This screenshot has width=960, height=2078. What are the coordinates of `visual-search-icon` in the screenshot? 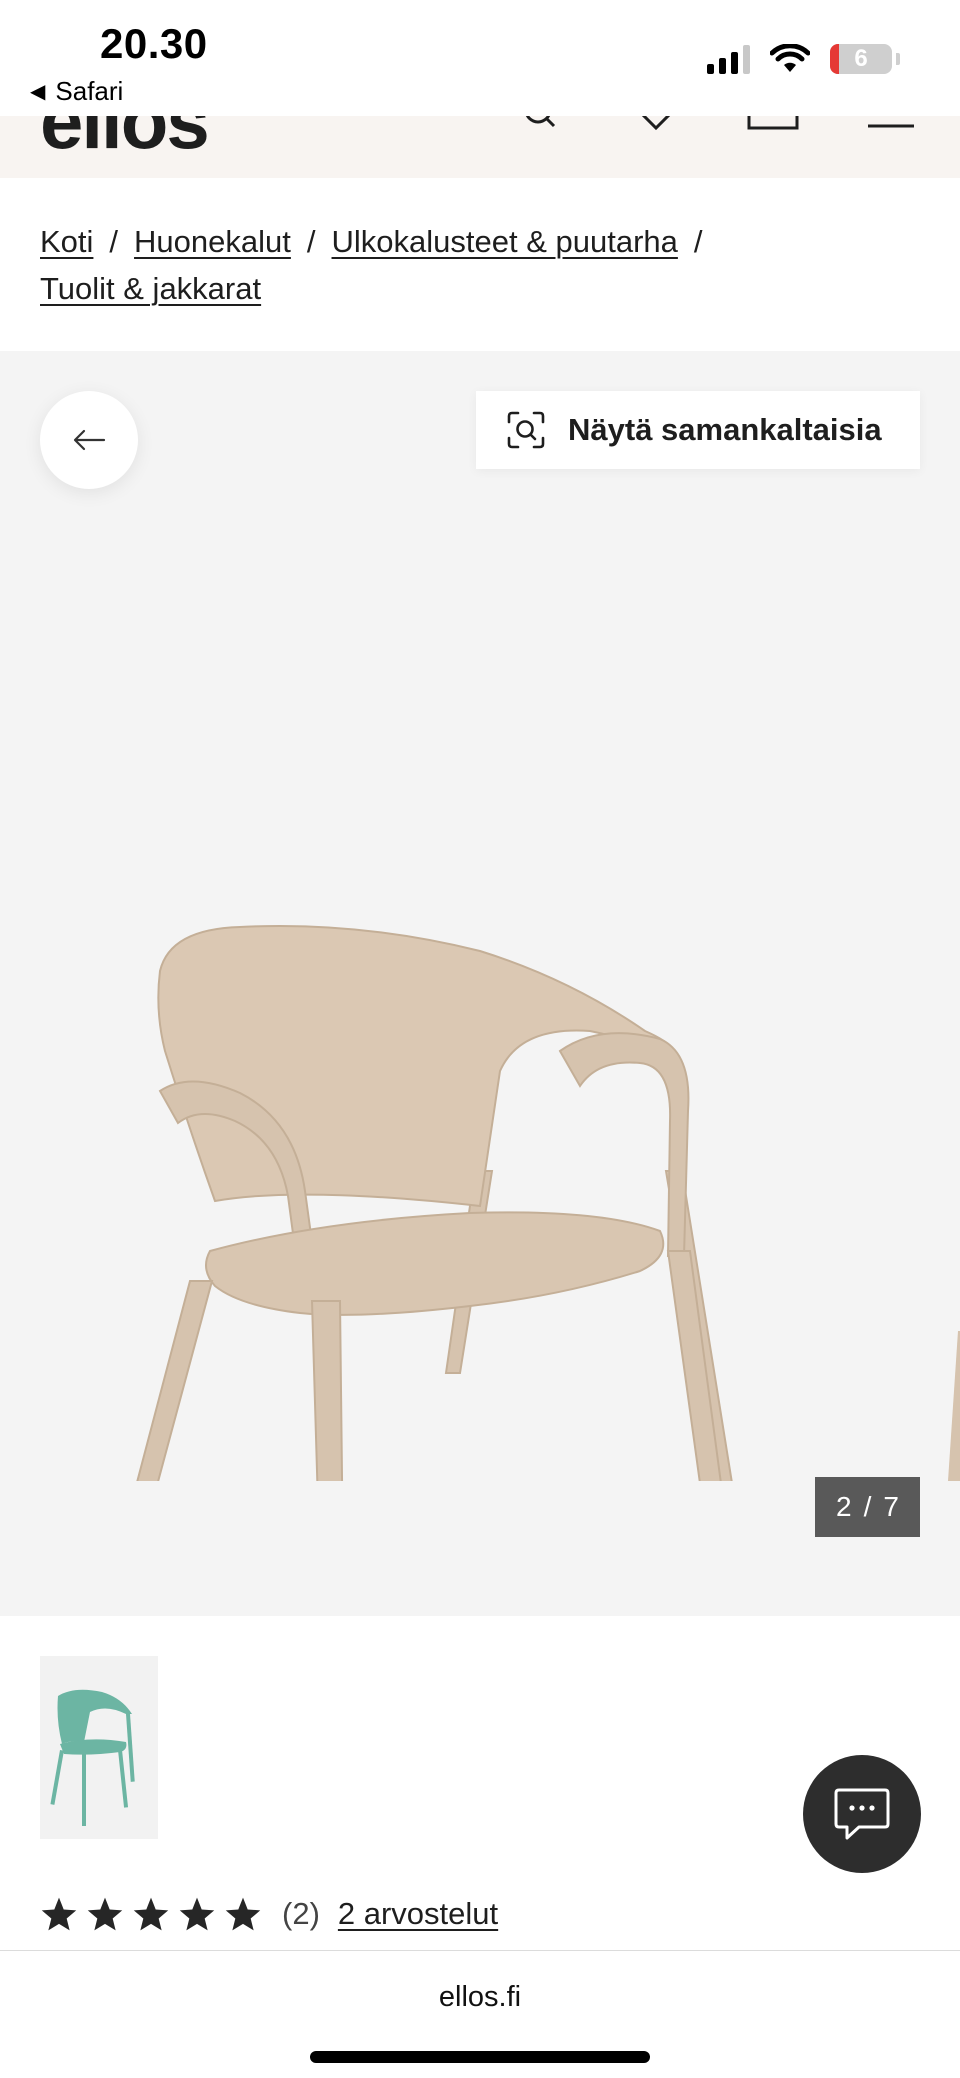 It's located at (526, 430).